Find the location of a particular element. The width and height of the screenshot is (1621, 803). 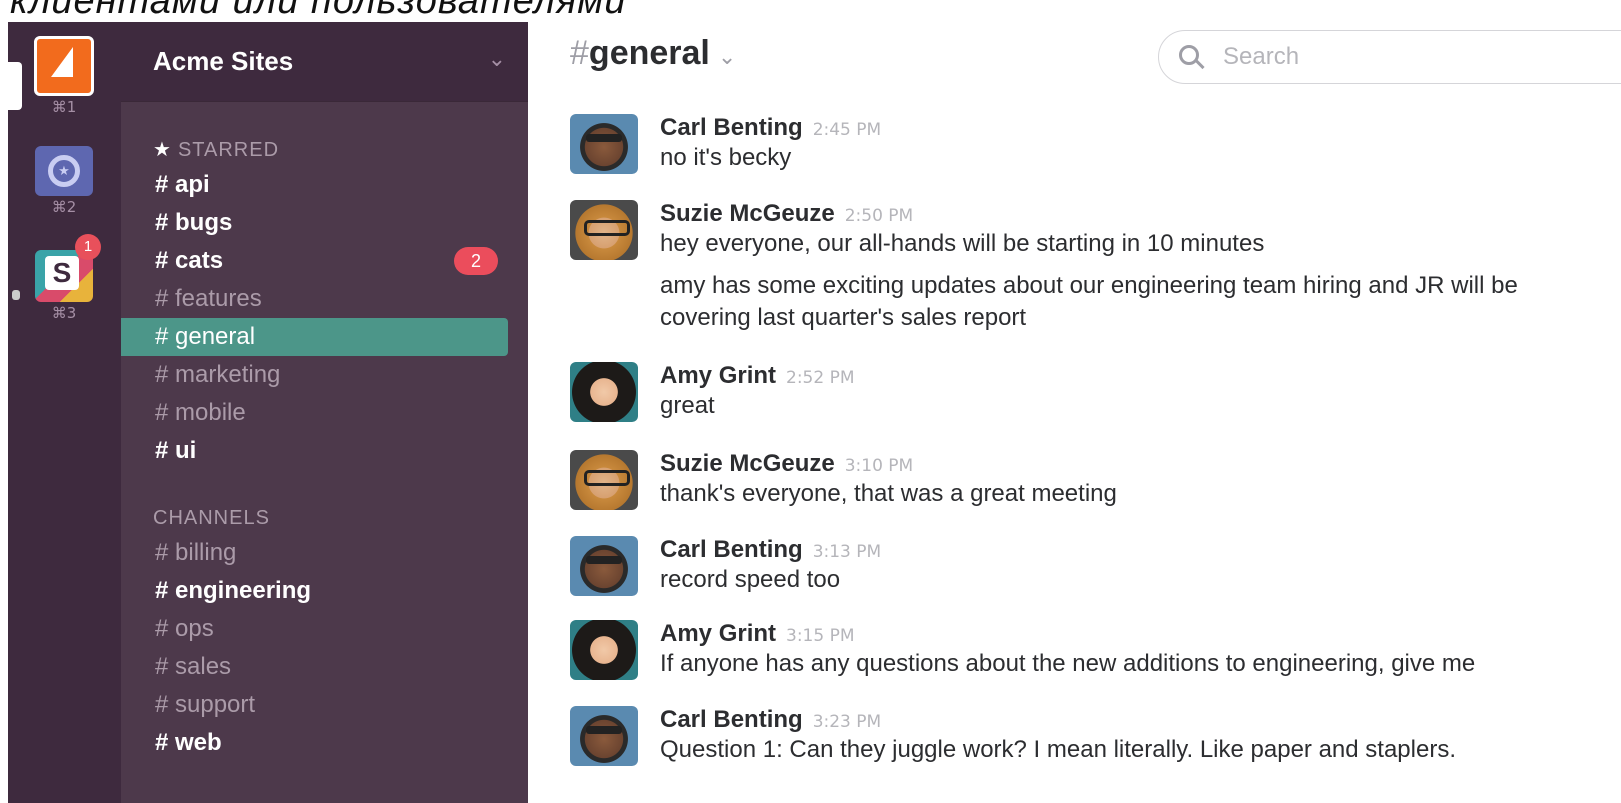

window-edge is located at coordinates (4, 401).